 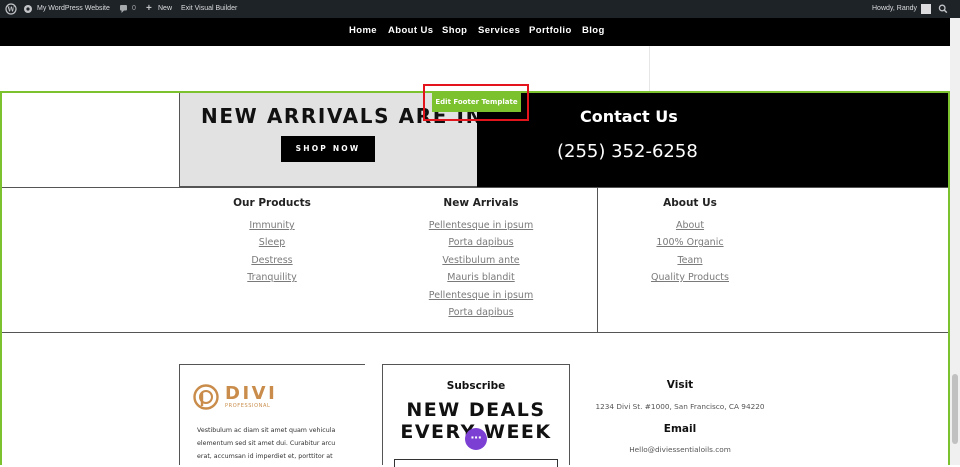 What do you see at coordinates (680, 385) in the screenshot?
I see `visit-title: Visit` at bounding box center [680, 385].